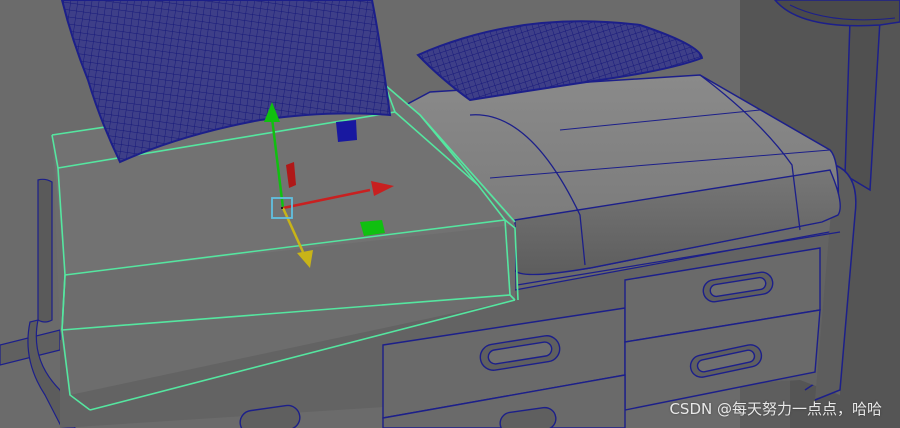 Image resolution: width=900 pixels, height=428 pixels. I want to click on watermark-text: CSDN @每天努力一点点，哈哈, so click(775, 409).